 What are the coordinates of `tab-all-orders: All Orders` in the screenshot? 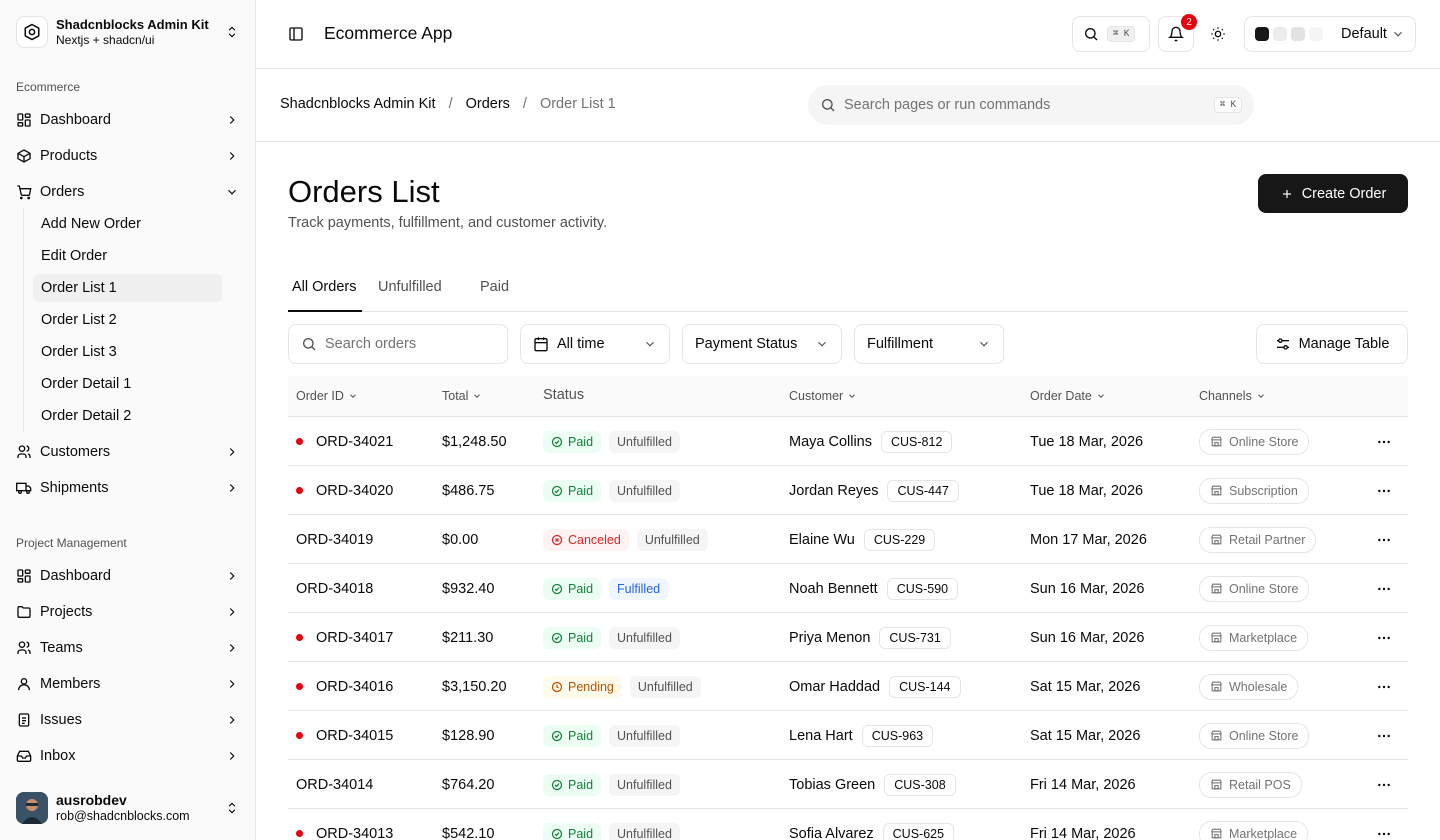 It's located at (324, 287).